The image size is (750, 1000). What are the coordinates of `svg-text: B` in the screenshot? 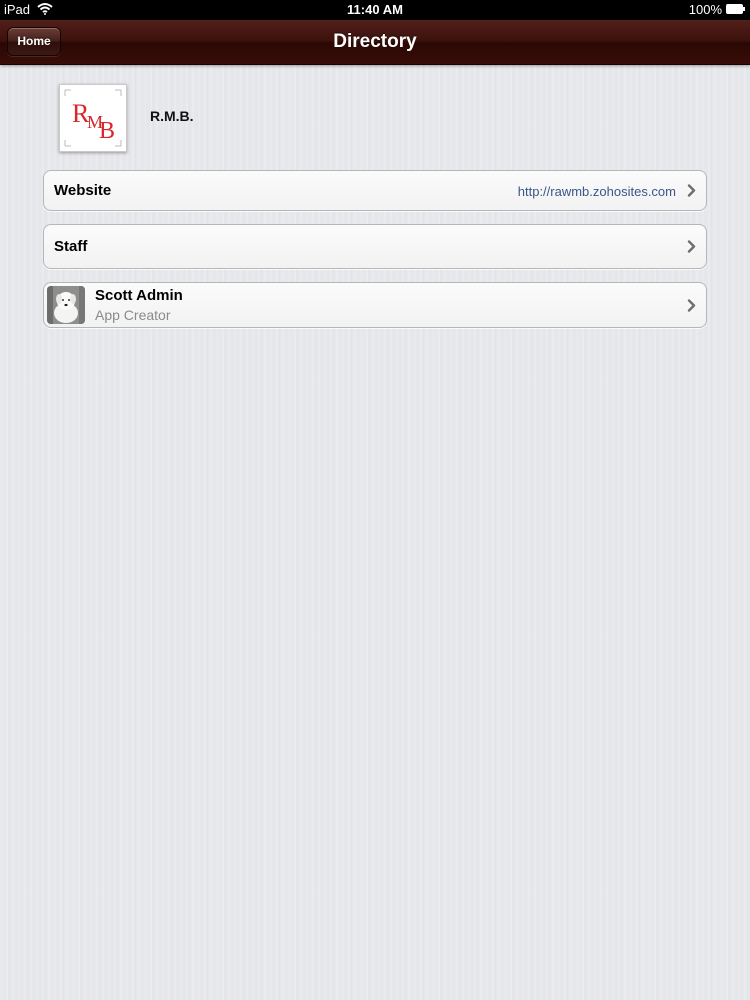 It's located at (107, 131).